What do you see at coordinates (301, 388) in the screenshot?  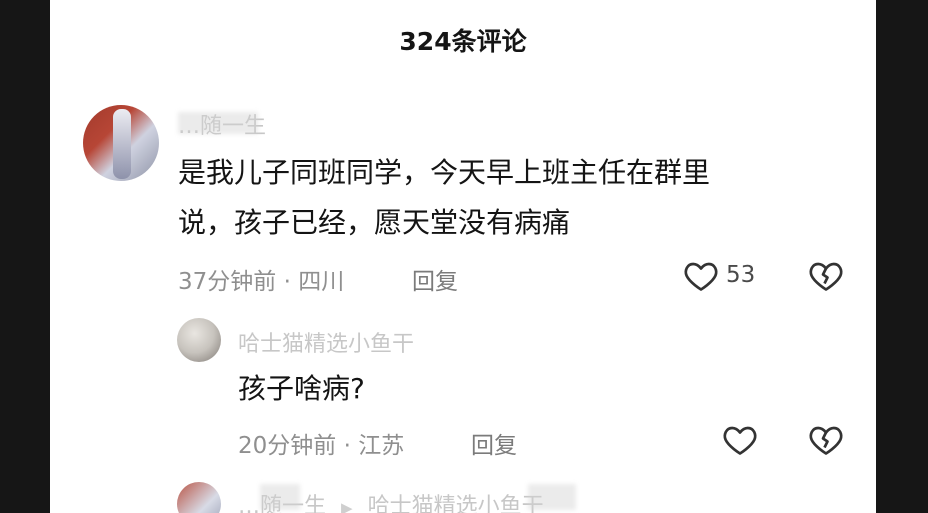 I see `reply-text: 孩子啥病?` at bounding box center [301, 388].